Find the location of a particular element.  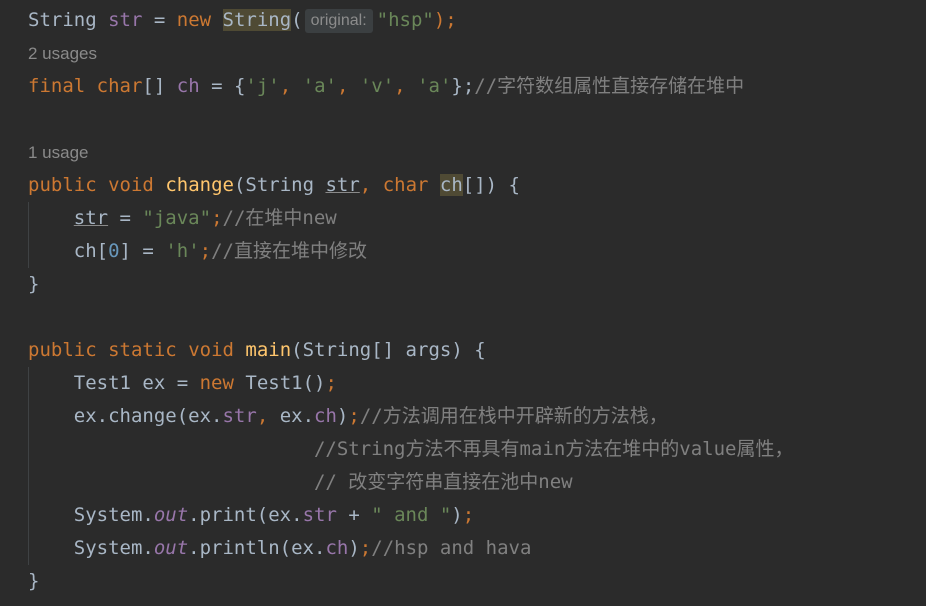

token-char: 'v' is located at coordinates (377, 86).